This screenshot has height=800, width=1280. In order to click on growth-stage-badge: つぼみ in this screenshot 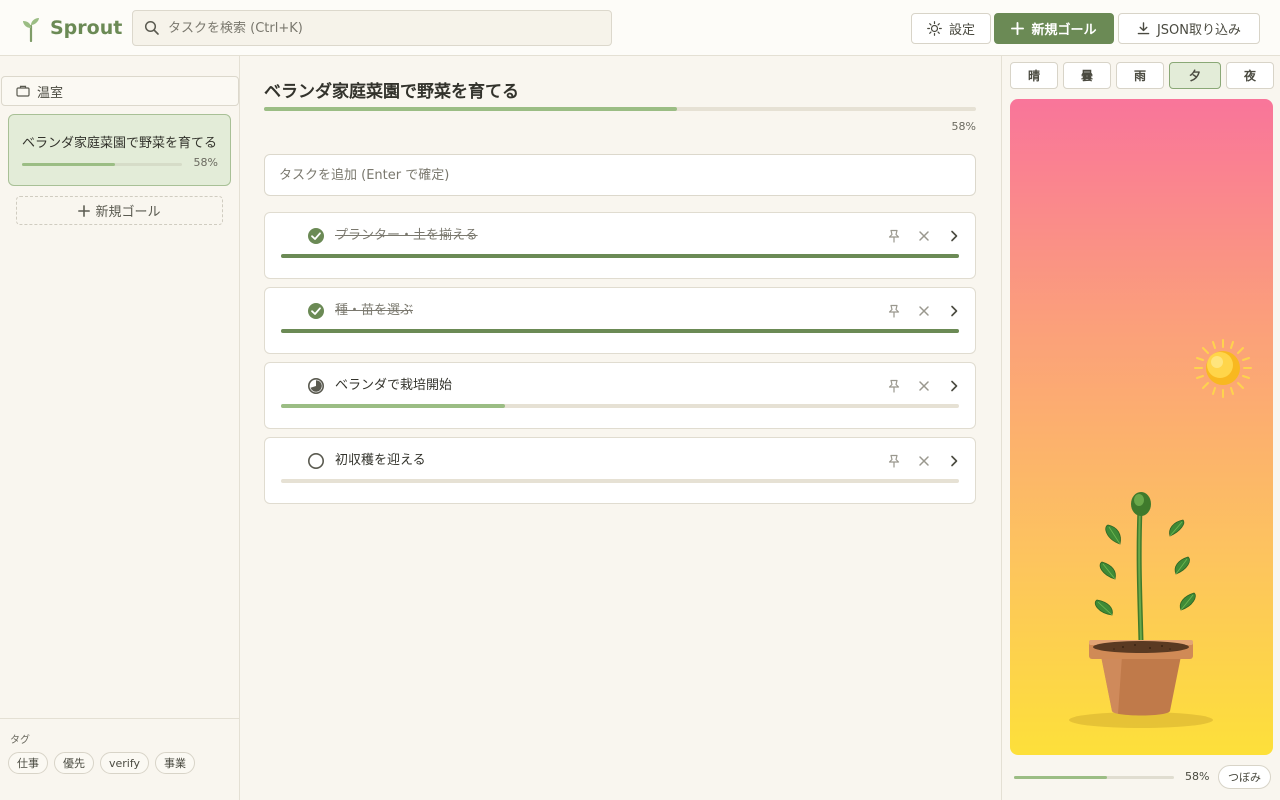, I will do `click(1244, 777)`.